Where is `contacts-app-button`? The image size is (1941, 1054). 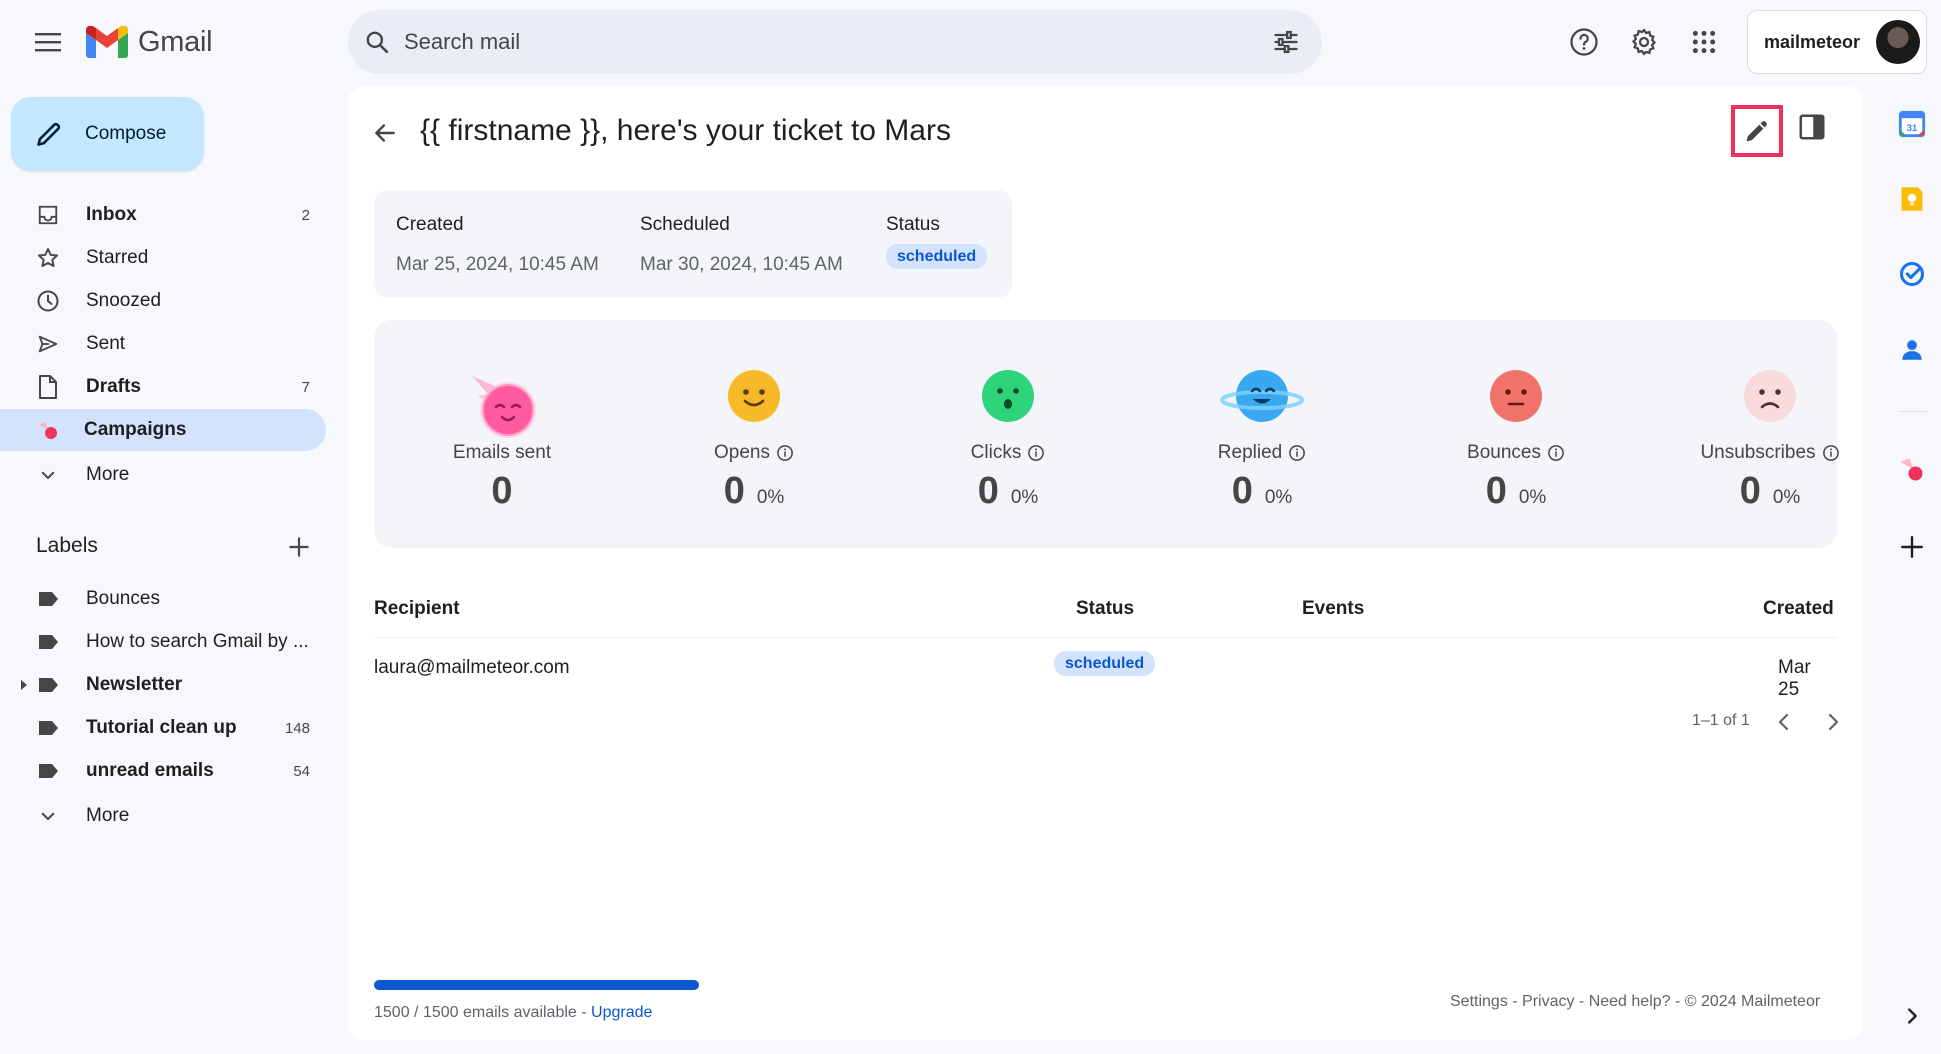
contacts-app-button is located at coordinates (1912, 350).